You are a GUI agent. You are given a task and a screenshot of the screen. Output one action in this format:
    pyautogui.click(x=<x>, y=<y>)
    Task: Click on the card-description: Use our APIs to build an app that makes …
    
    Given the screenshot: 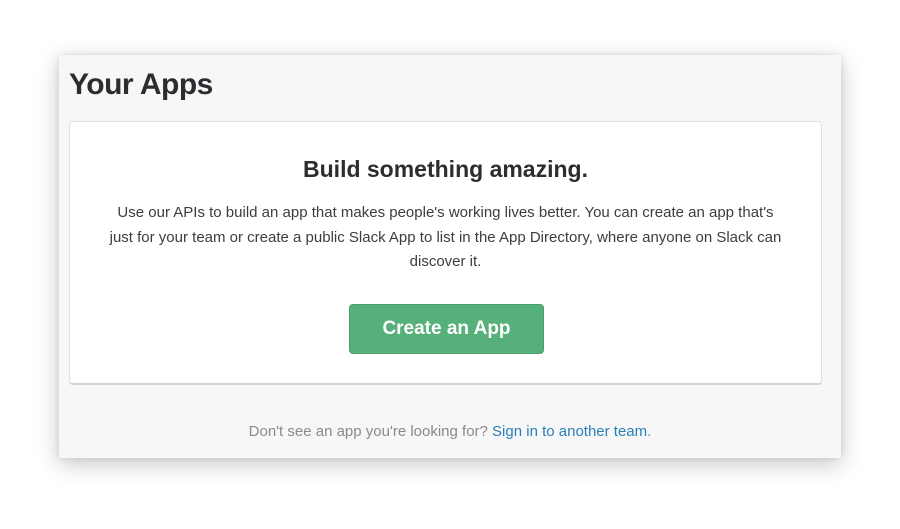 What is the action you would take?
    pyautogui.click(x=445, y=237)
    